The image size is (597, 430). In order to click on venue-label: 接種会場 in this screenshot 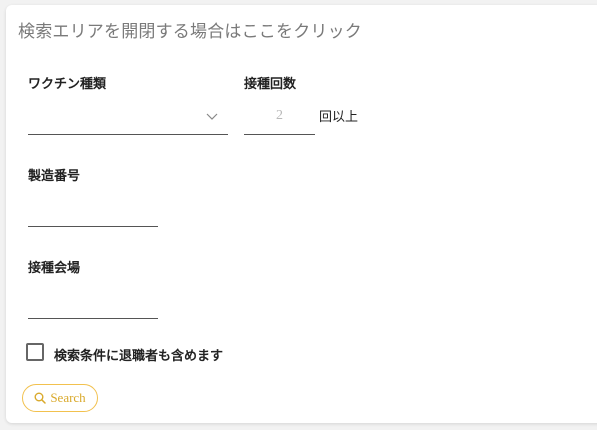, I will do `click(54, 268)`.